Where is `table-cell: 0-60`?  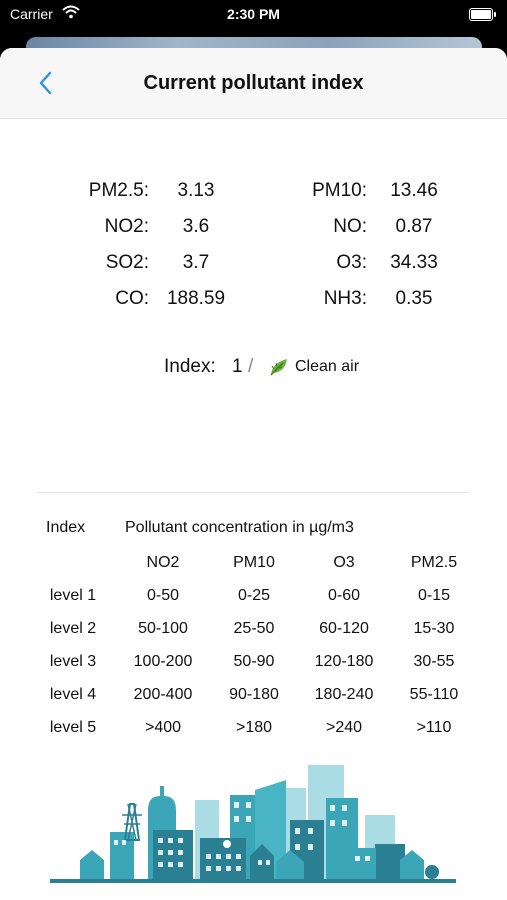
table-cell: 0-60 is located at coordinates (344, 595).